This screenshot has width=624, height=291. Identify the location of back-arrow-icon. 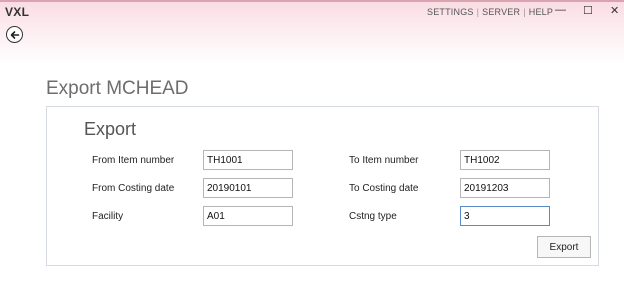
(14, 34).